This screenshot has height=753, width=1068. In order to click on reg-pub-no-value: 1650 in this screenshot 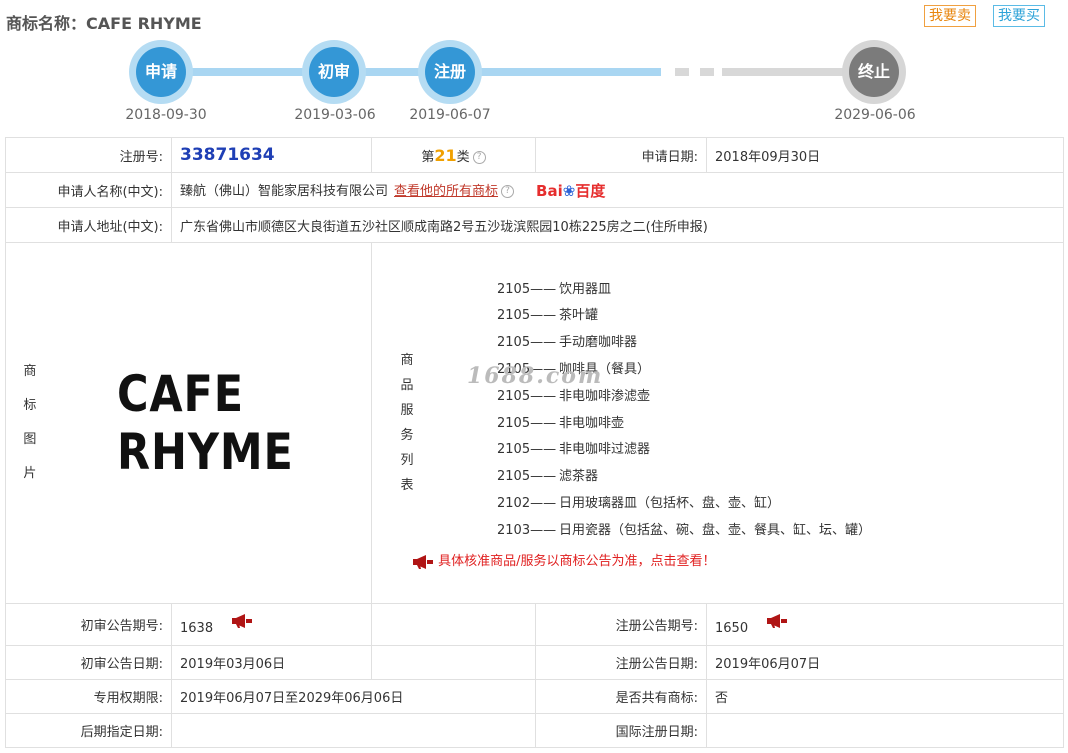, I will do `click(732, 628)`.